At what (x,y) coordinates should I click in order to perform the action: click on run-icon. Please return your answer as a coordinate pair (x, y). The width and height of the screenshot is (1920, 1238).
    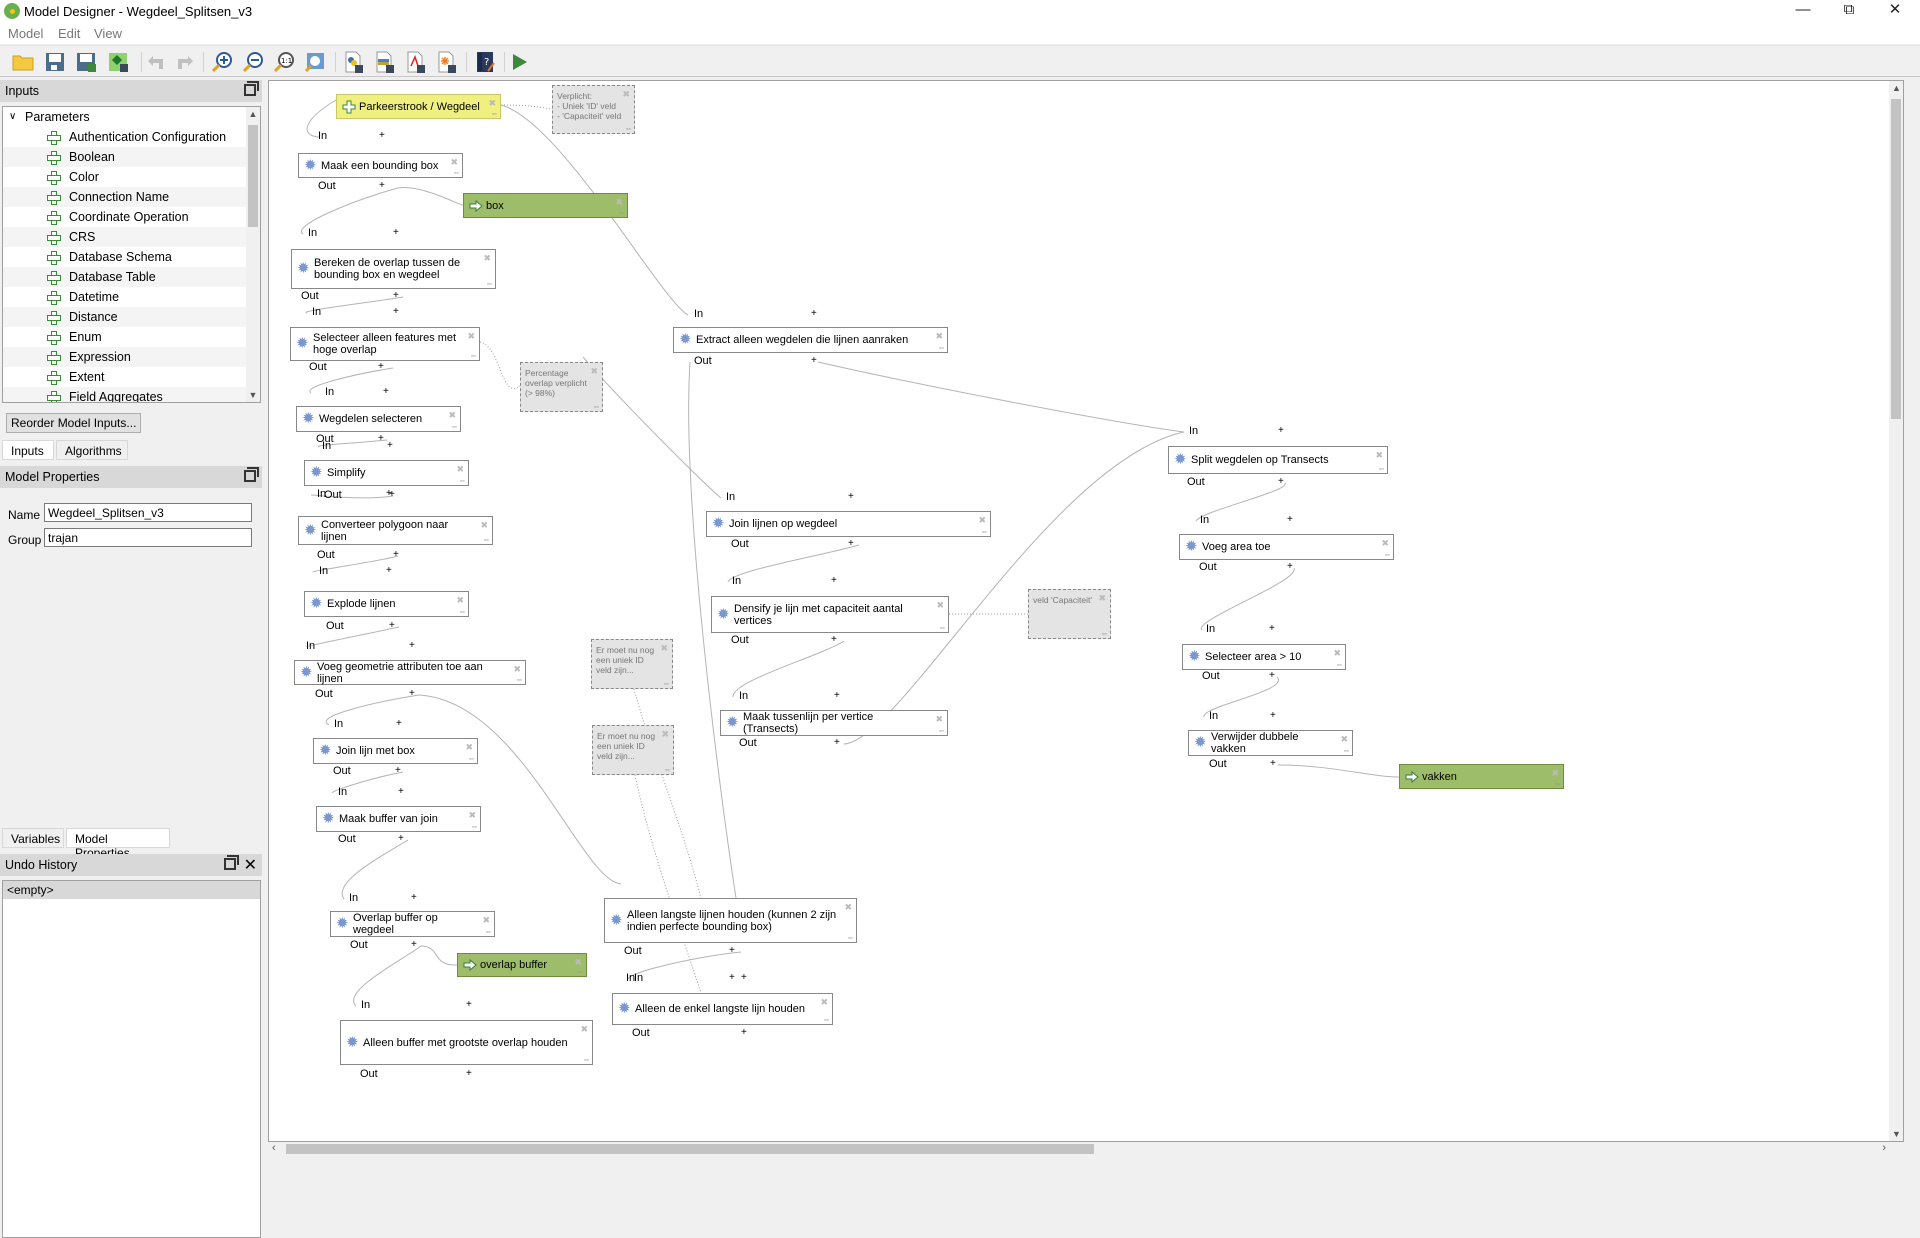
    Looking at the image, I should click on (519, 62).